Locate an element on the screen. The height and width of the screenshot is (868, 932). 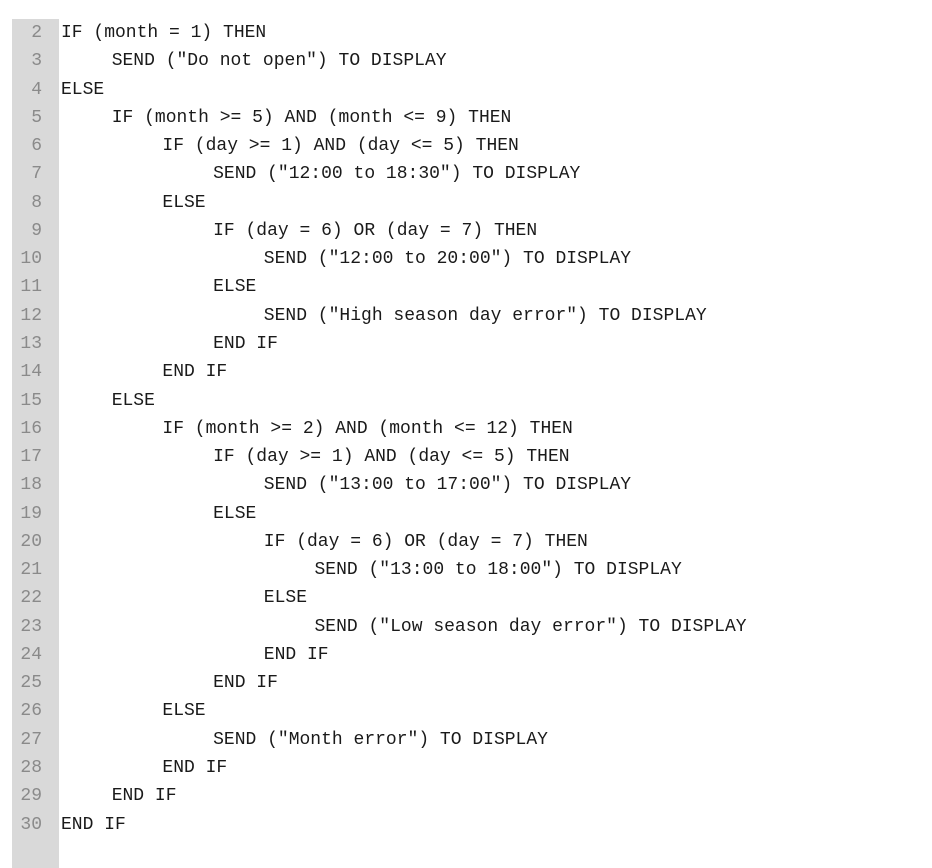
line-number: 25 is located at coordinates (31, 683).